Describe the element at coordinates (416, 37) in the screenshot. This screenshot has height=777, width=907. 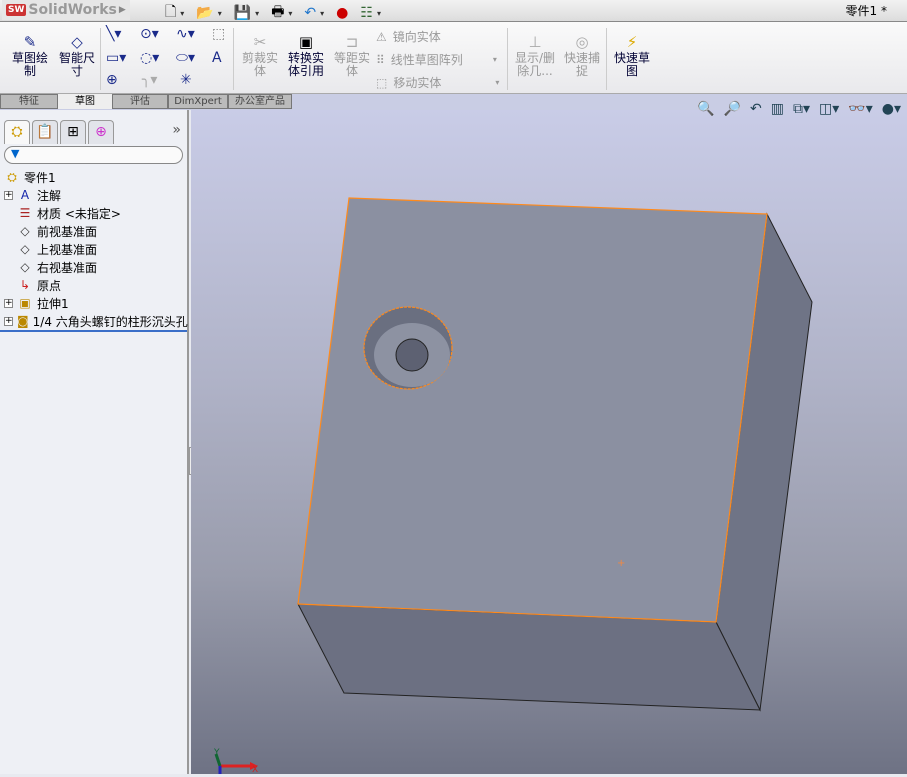
I see `mirror-label: 镜向实体` at that location.